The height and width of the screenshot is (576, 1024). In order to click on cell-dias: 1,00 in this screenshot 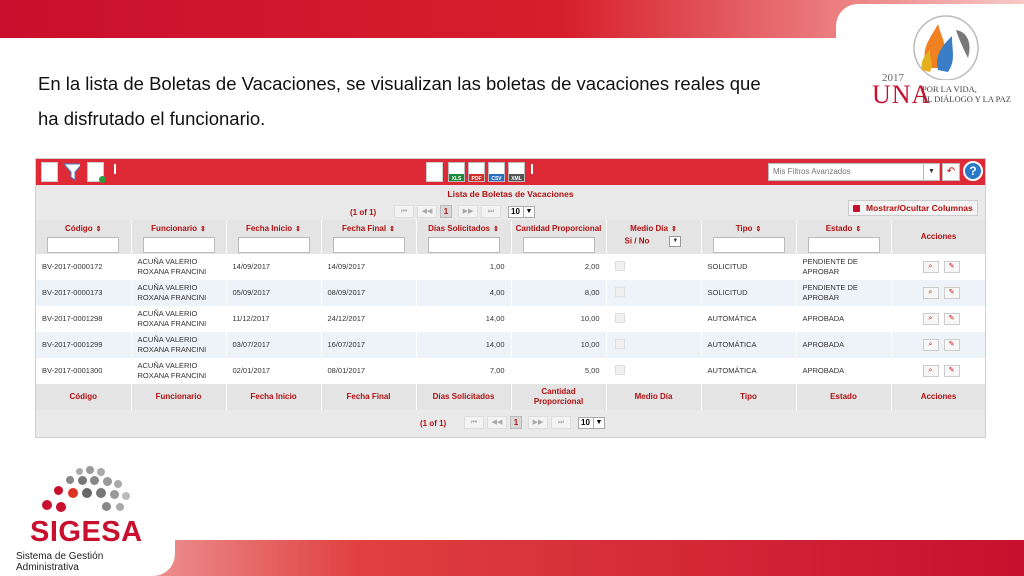, I will do `click(464, 267)`.